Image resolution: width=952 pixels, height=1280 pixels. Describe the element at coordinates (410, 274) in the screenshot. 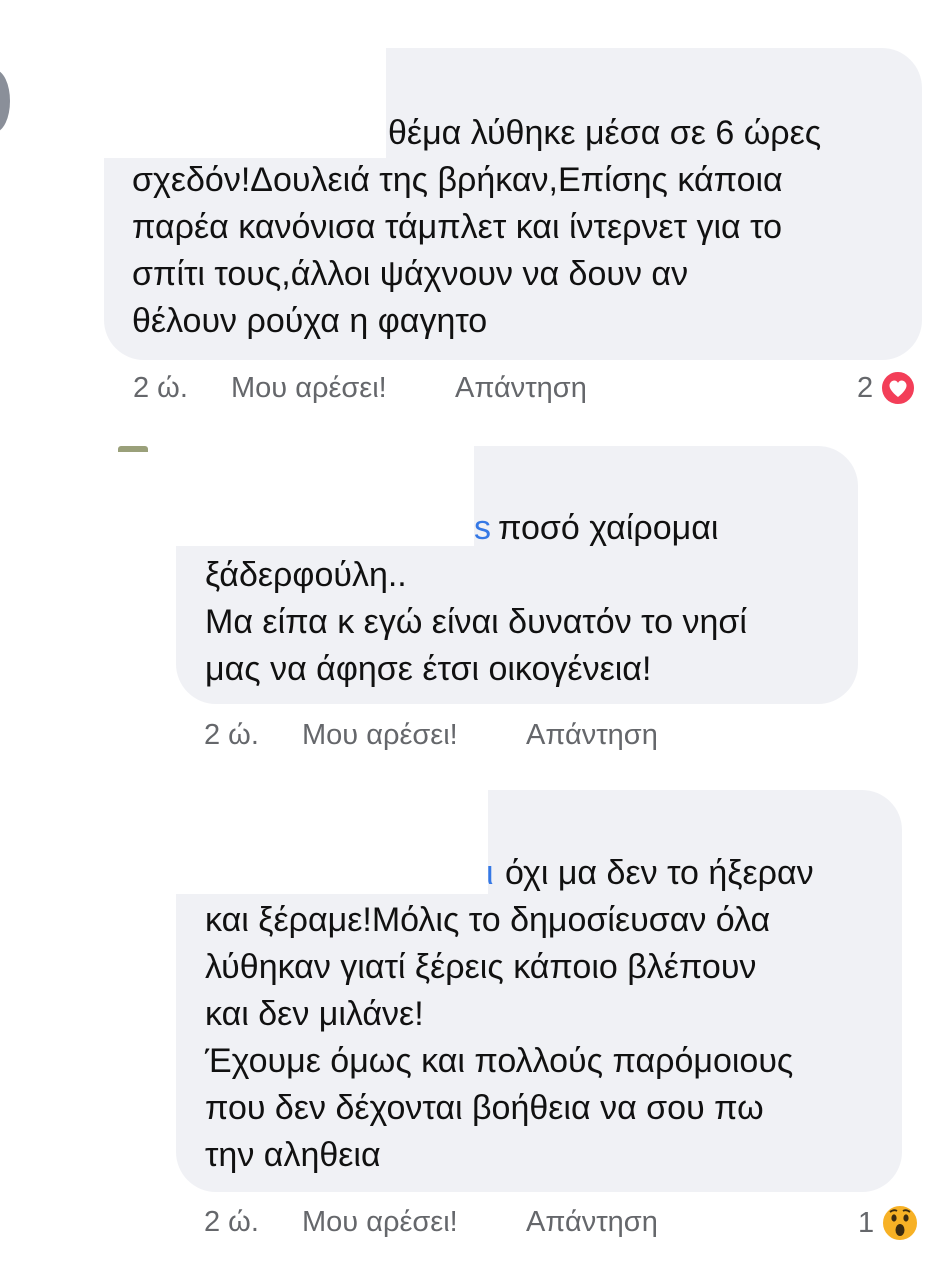

I see `comment-text-line: σπίτι τους,άλλοι ψάχνουν να δουν αν` at that location.